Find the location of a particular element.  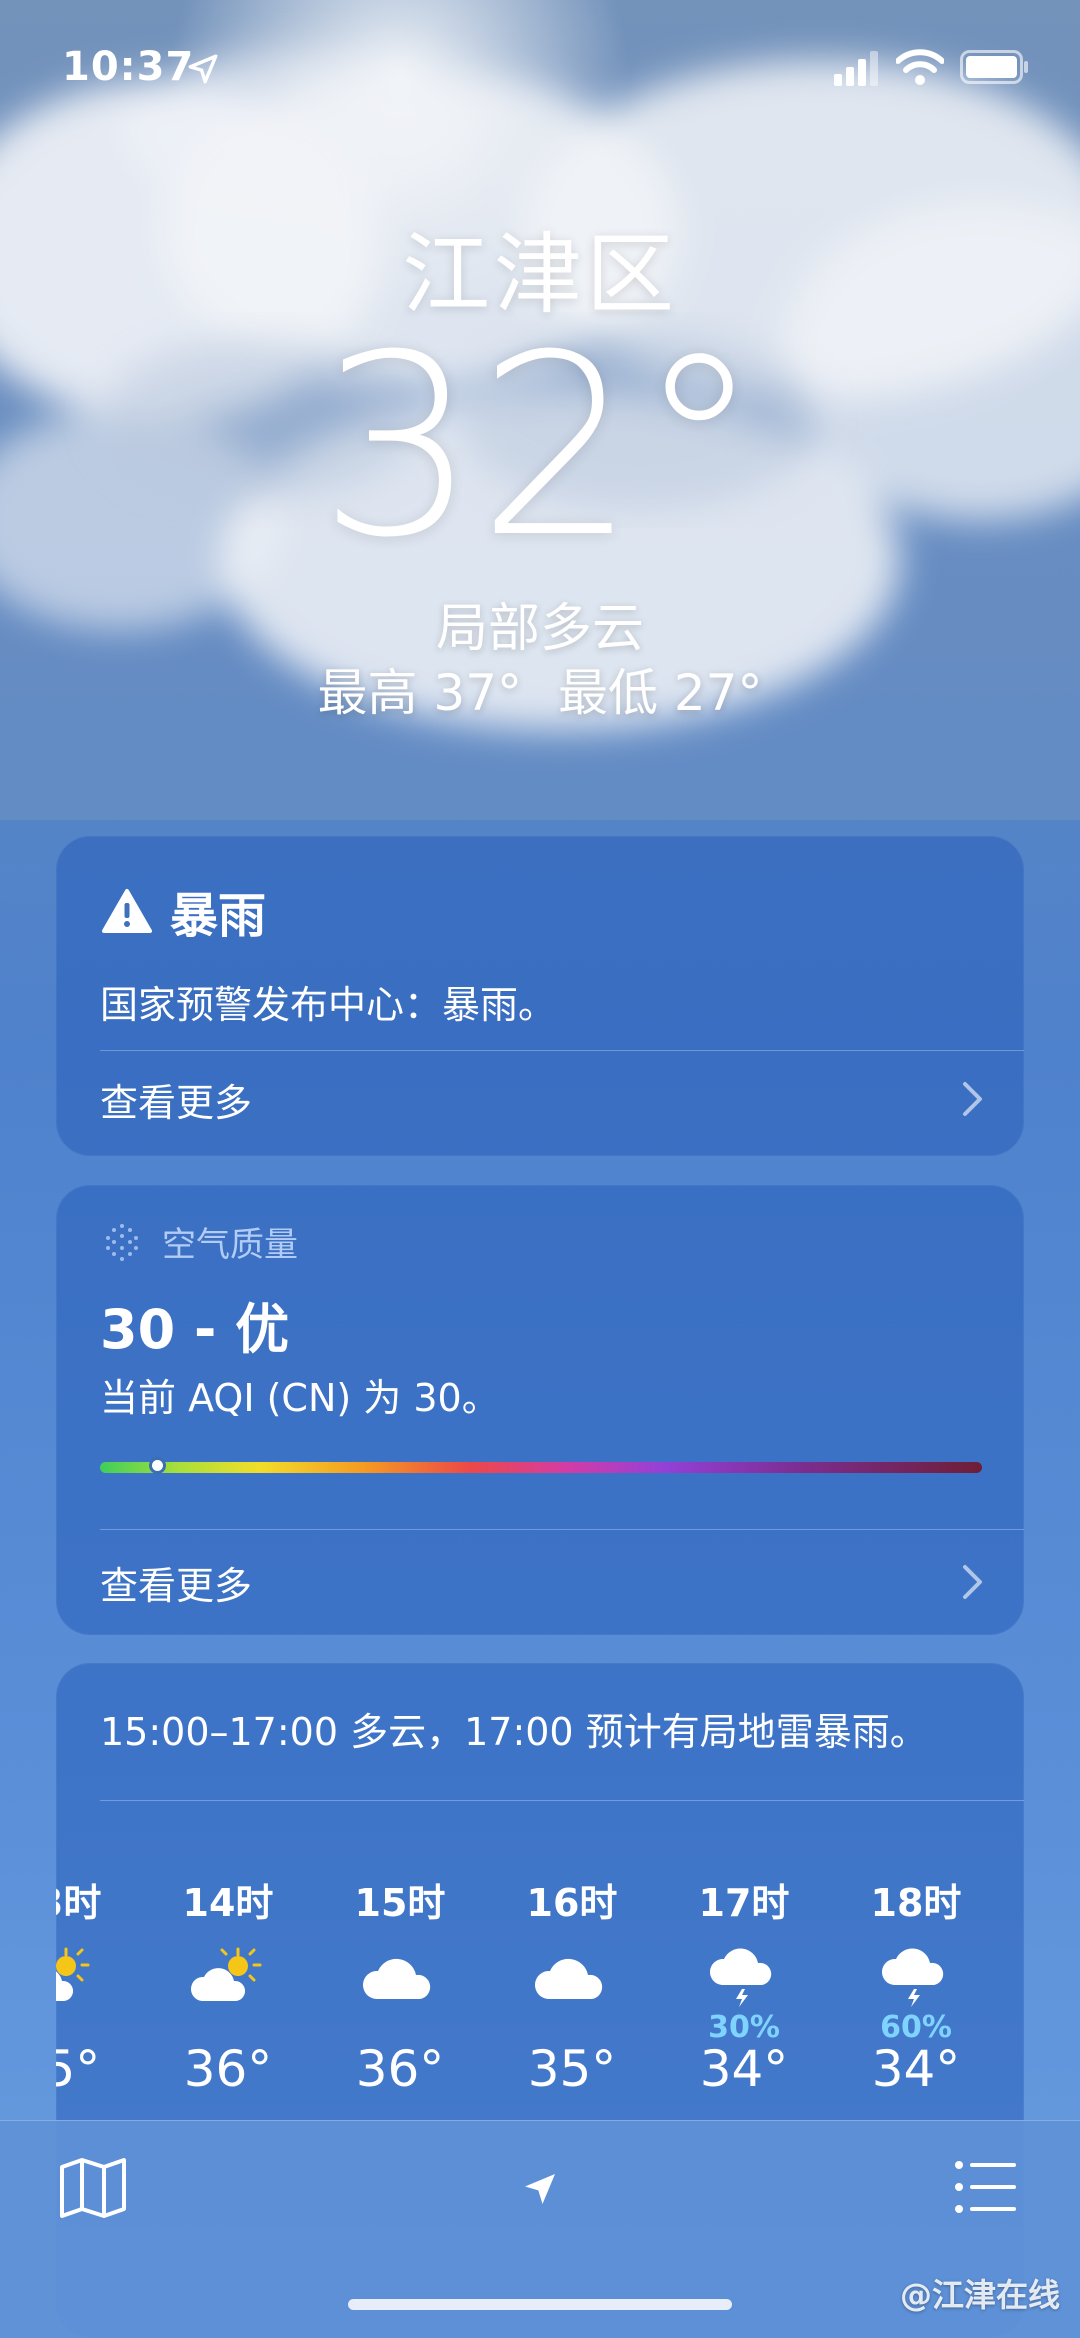

hourly-item: 17时 30% 34° is located at coordinates (744, 1986).